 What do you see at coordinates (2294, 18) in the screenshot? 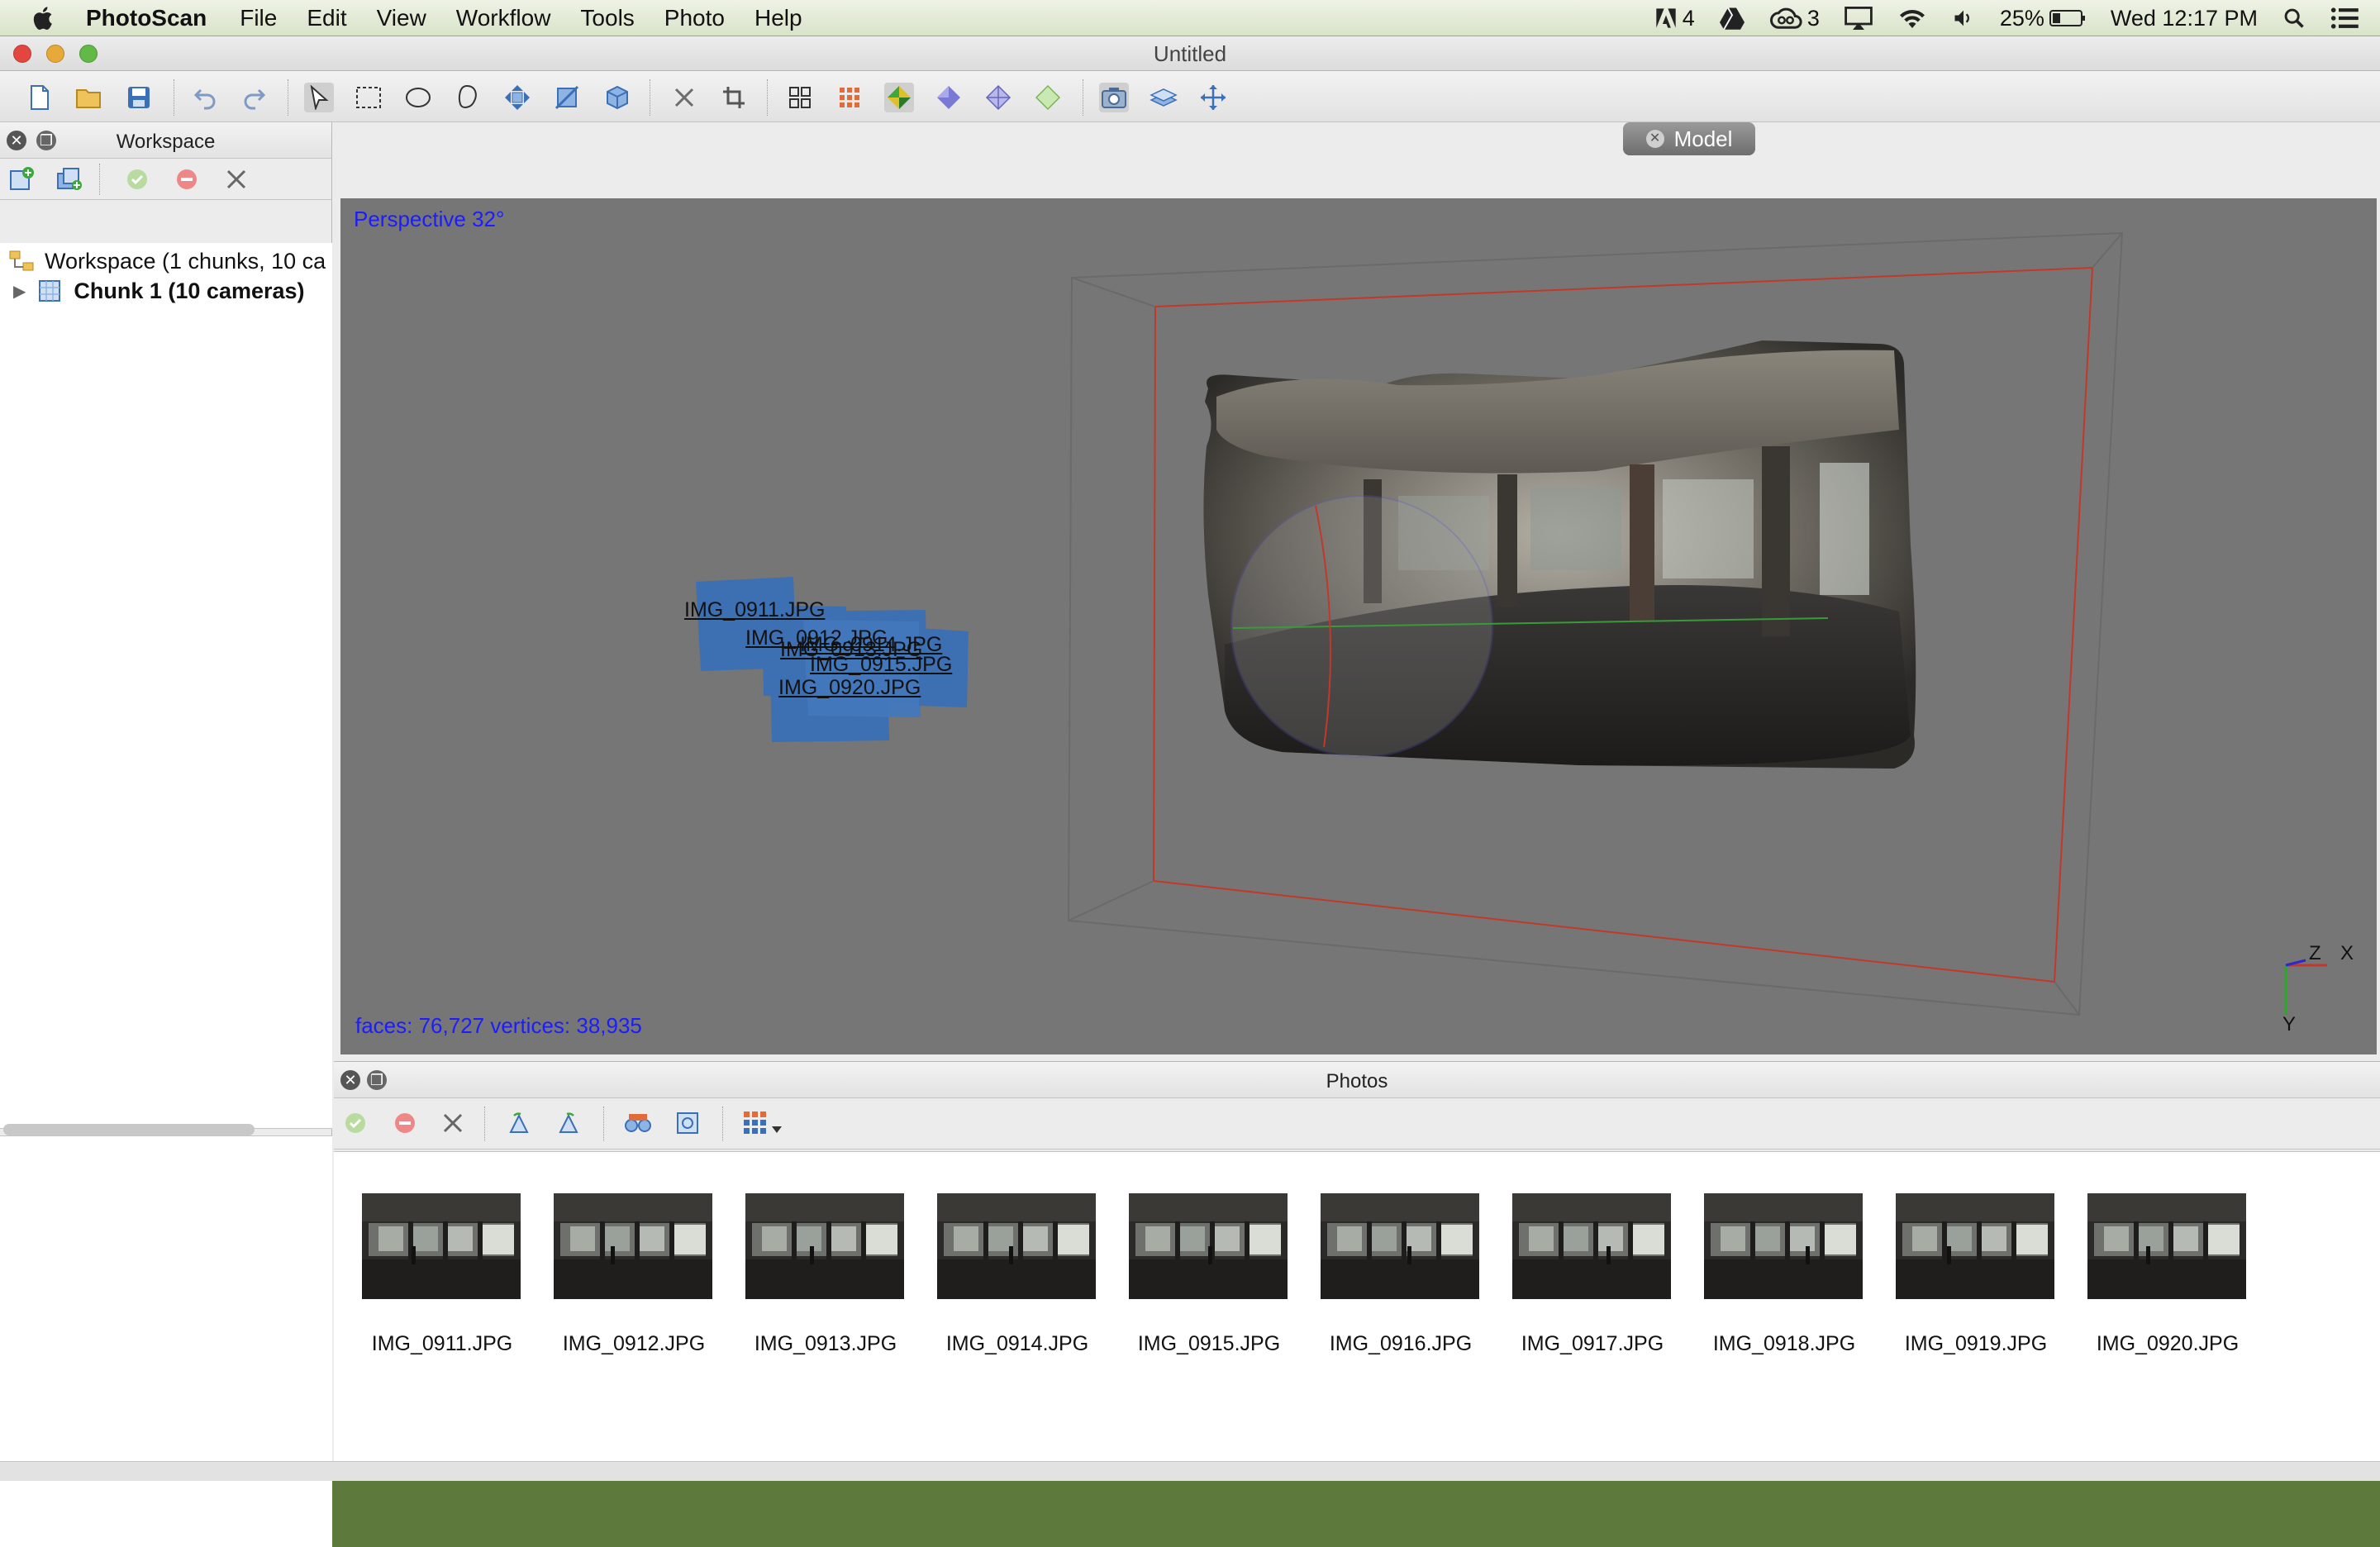
I see `spotlight-search` at bounding box center [2294, 18].